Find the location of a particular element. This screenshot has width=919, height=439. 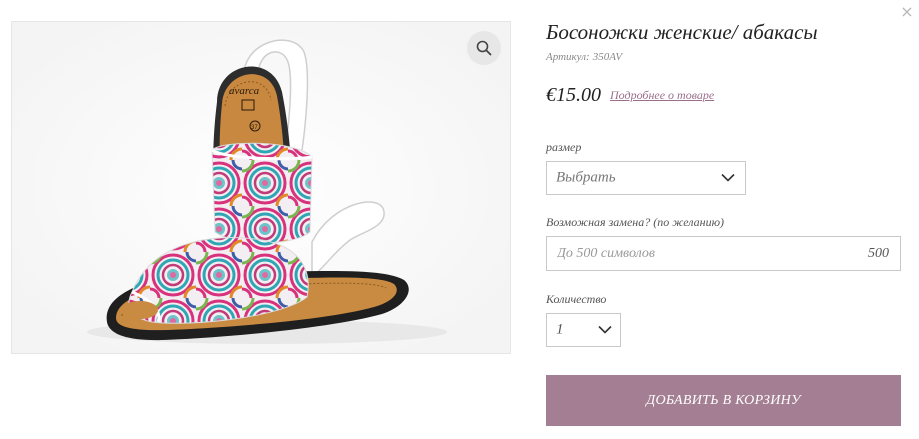

insole-brand-text: avarca is located at coordinates (244, 91).